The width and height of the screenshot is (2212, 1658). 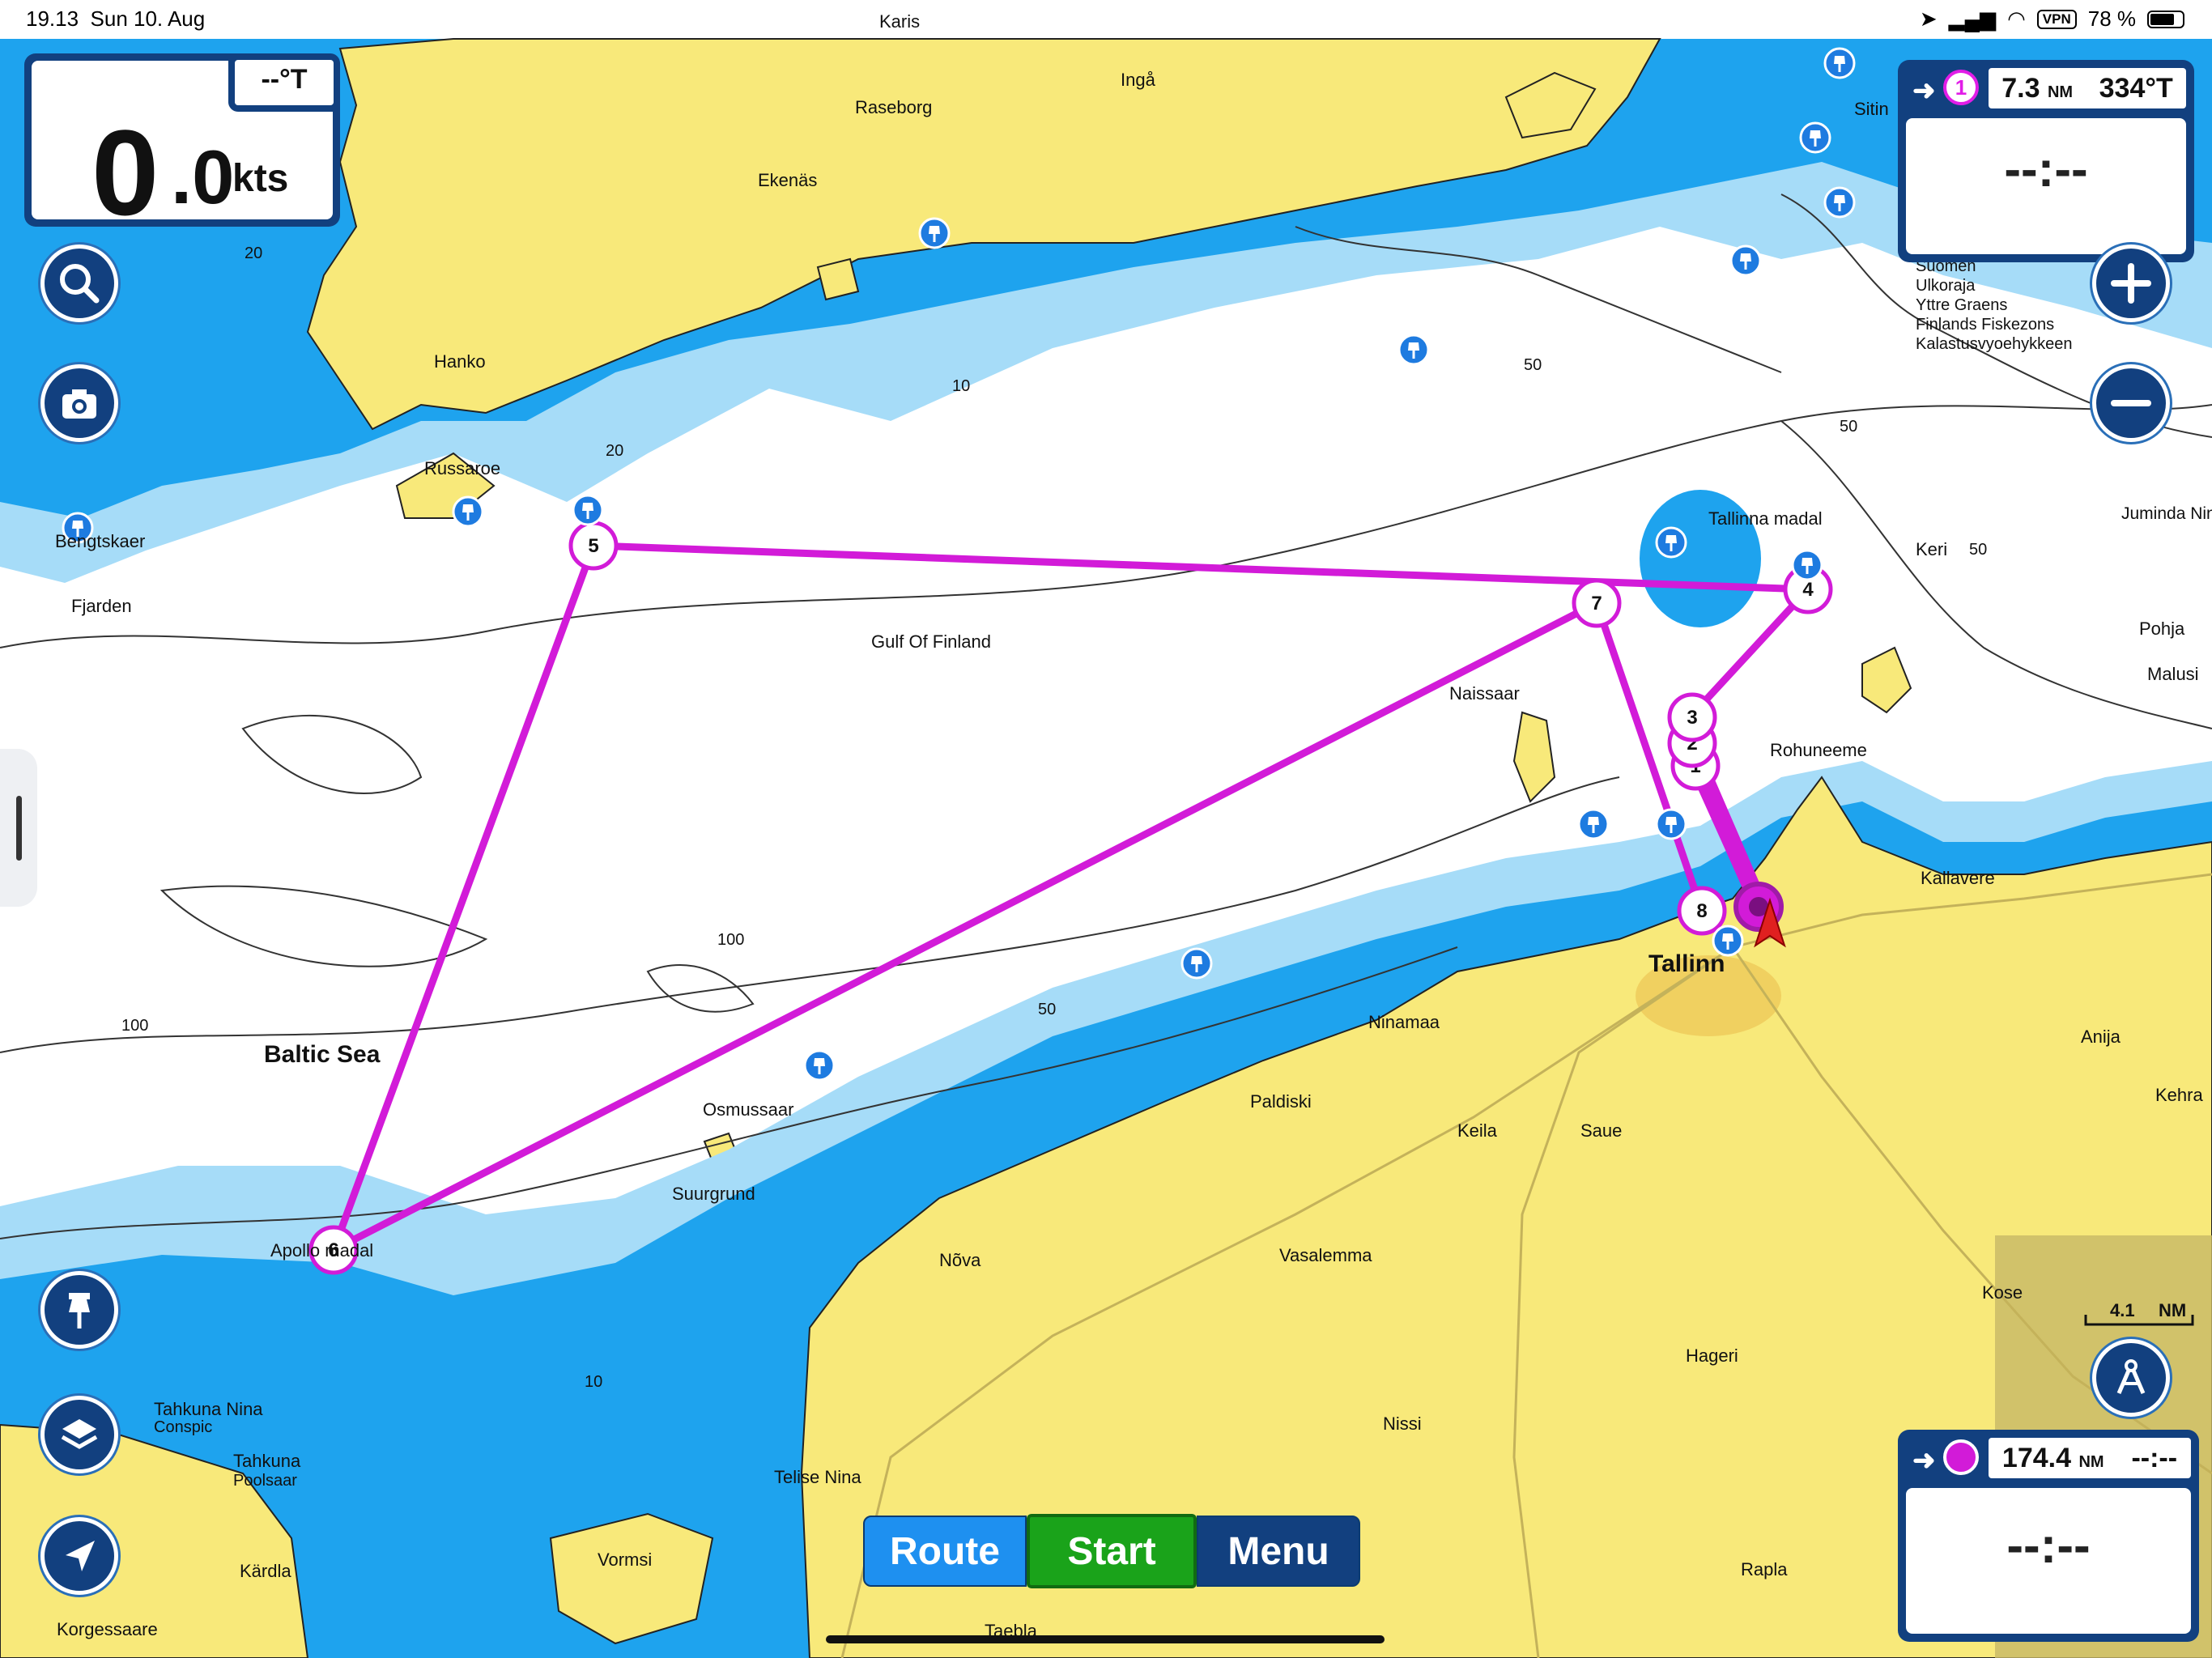 I want to click on place-label-kallavere: Kallavere, so click(x=1958, y=878).